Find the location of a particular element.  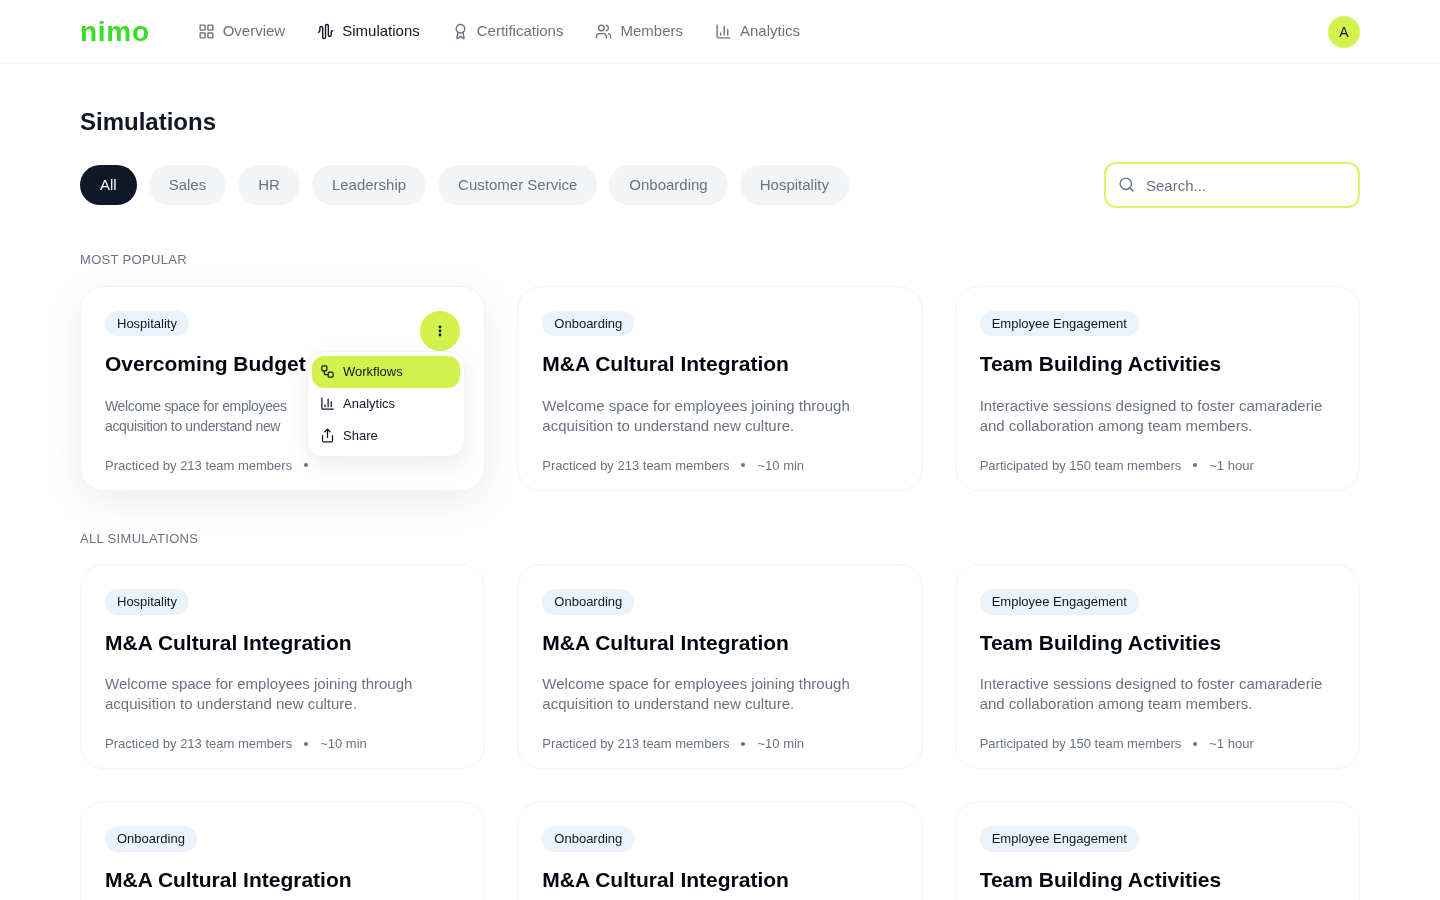

simulation-card: Hospitality Overcoming Budget Welcome space for employees acquisition to understand new Practiced by 213 team members Workflows Analytics Share is located at coordinates (283, 388).